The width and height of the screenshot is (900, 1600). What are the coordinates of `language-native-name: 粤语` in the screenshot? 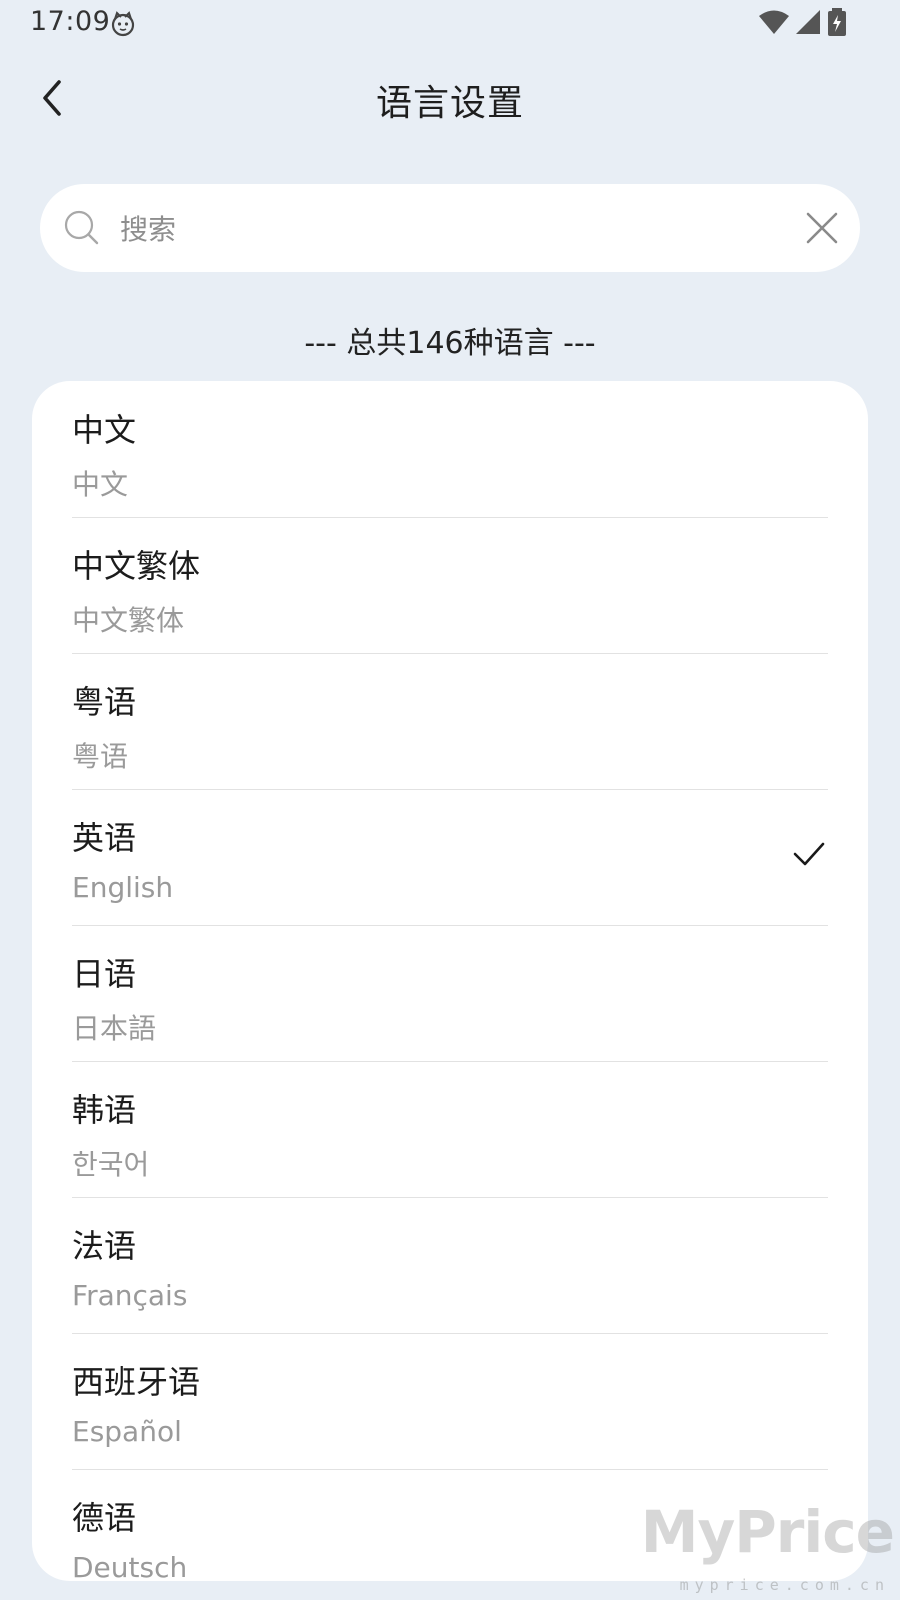 It's located at (100, 756).